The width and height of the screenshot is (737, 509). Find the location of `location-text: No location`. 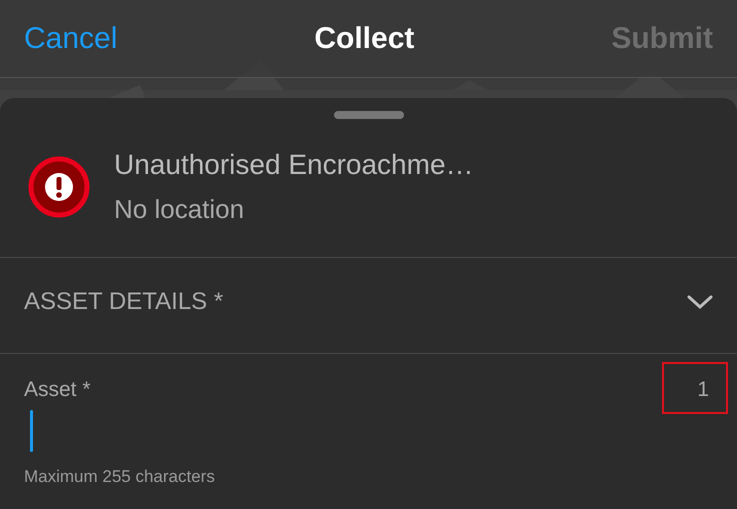

location-text: No location is located at coordinates (180, 209).